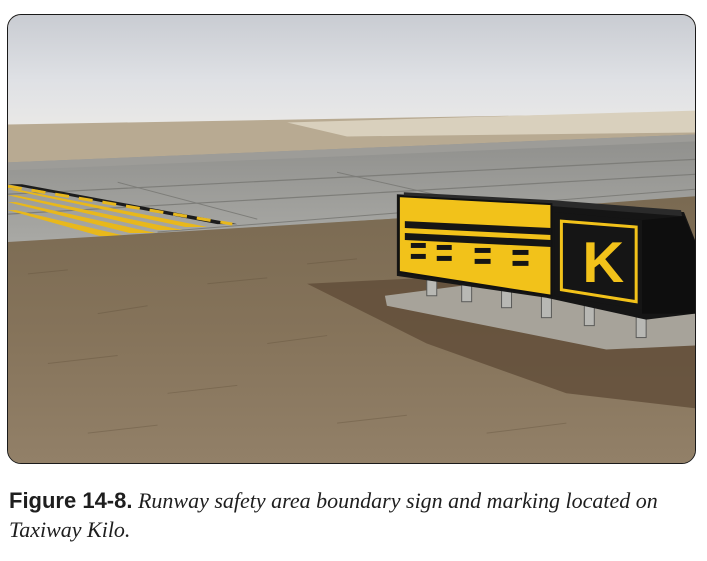  I want to click on figure-label: Figure 14-8., so click(71, 500).